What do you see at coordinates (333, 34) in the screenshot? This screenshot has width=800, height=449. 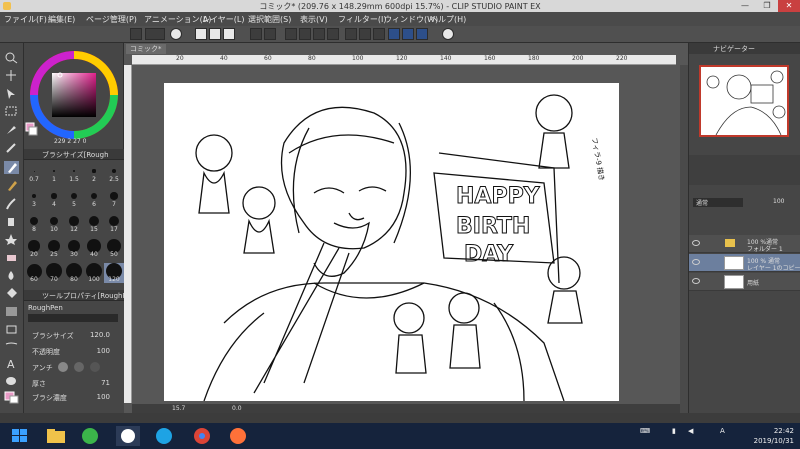 I see `transform-icon` at bounding box center [333, 34].